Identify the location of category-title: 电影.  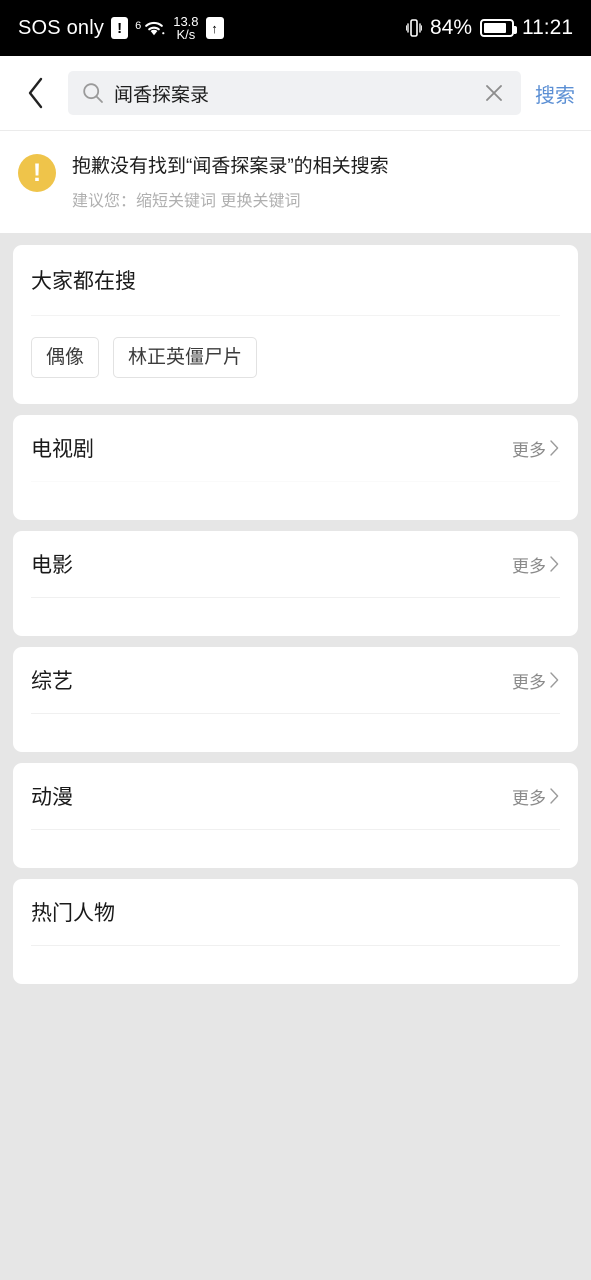
(52, 565).